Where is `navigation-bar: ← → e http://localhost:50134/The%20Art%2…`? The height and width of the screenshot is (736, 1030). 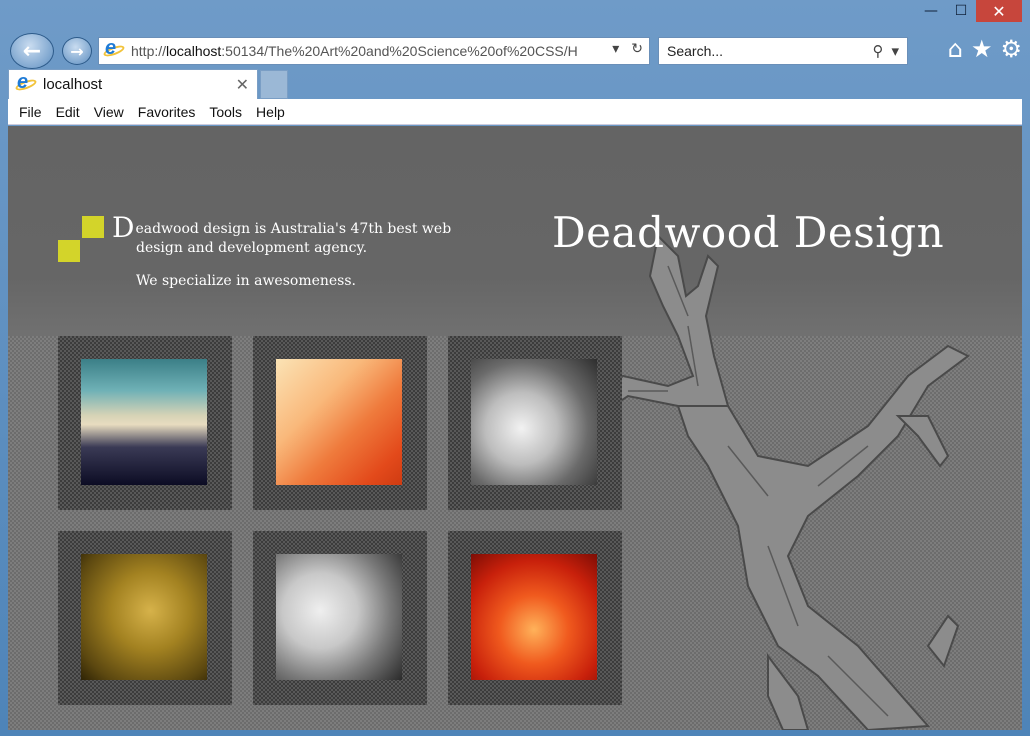 navigation-bar: ← → e http://localhost:50134/The%20Art%2… is located at coordinates (515, 51).